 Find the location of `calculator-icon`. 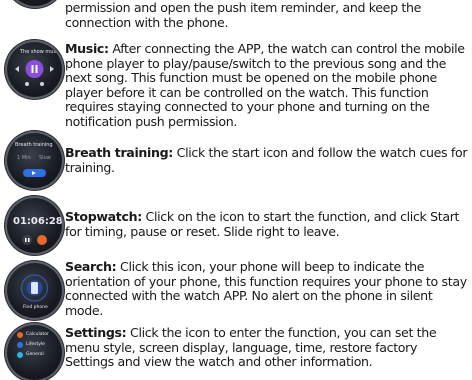

calculator-icon is located at coordinates (20, 335).